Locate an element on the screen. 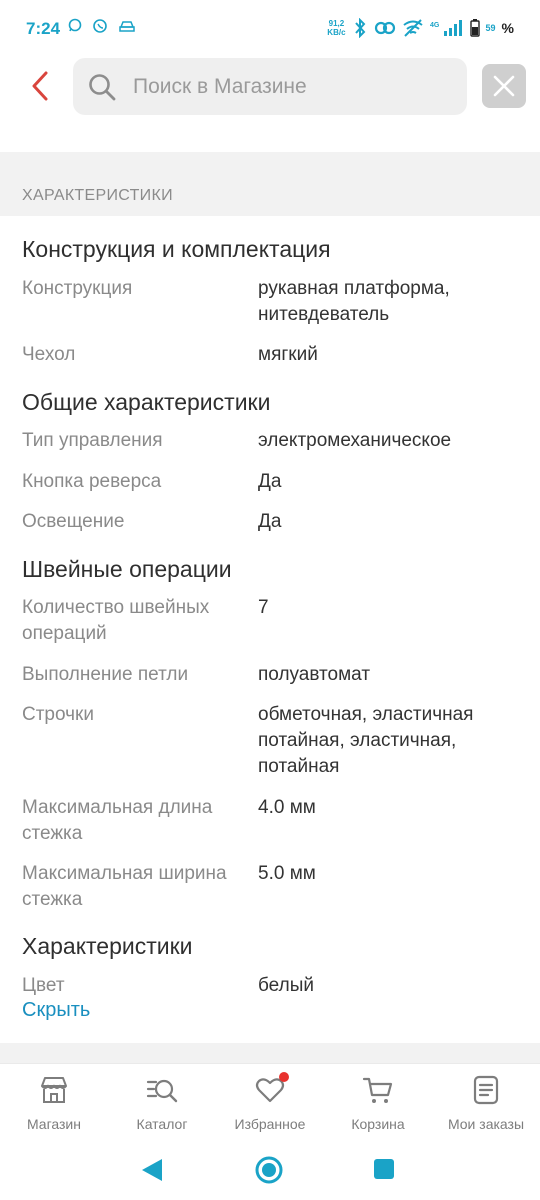 This screenshot has width=540, height=1200. status-notification-icons is located at coordinates (102, 26).